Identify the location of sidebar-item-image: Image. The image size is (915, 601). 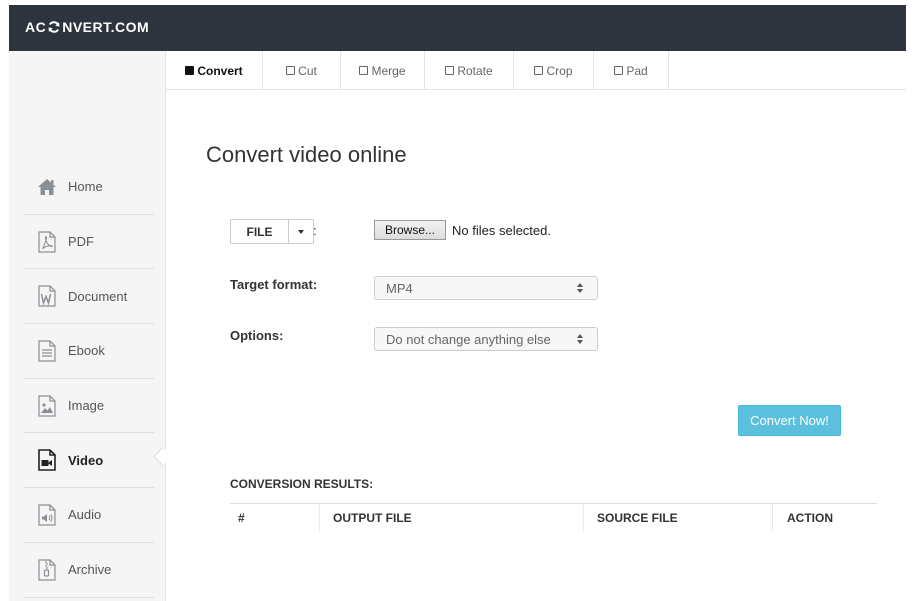
(89, 406).